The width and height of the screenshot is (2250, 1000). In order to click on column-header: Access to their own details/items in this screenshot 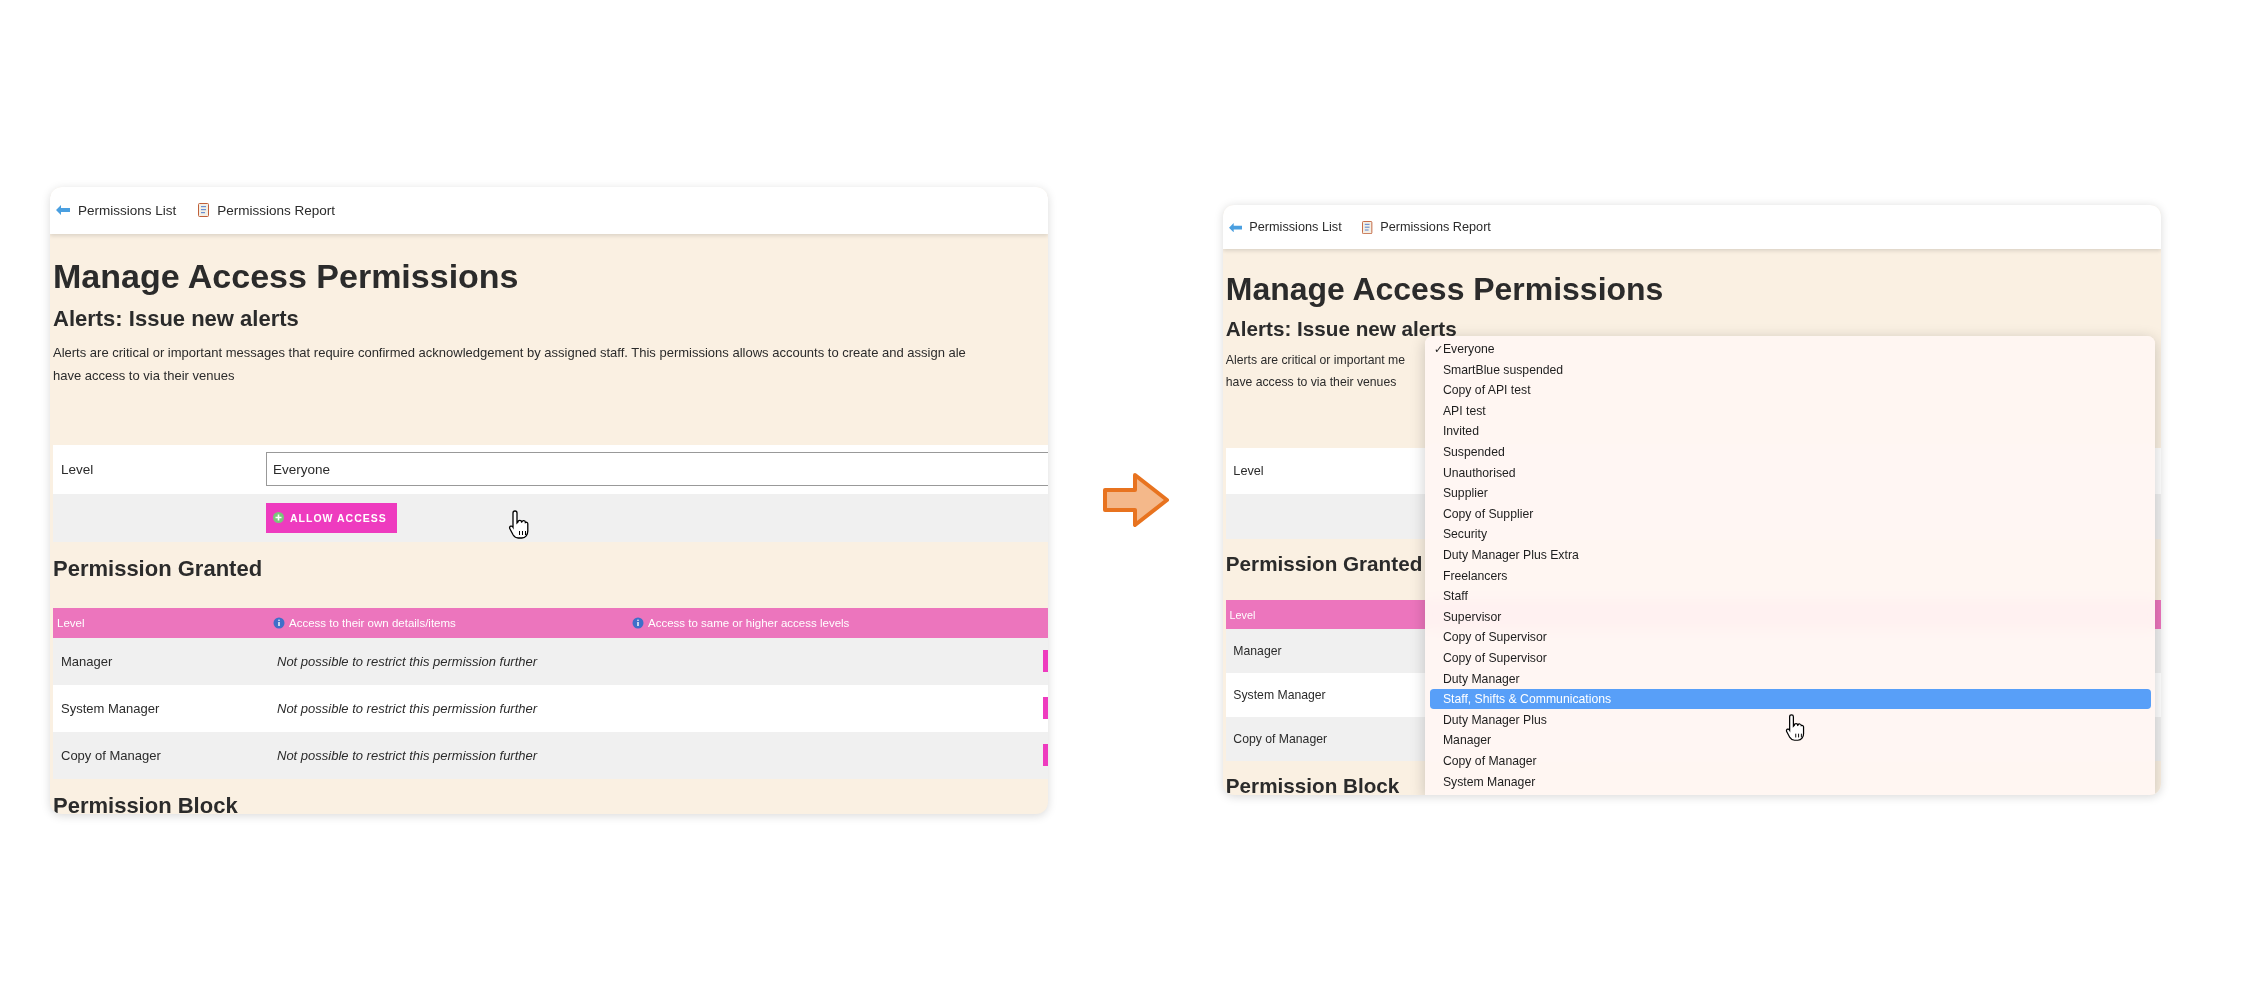, I will do `click(452, 622)`.